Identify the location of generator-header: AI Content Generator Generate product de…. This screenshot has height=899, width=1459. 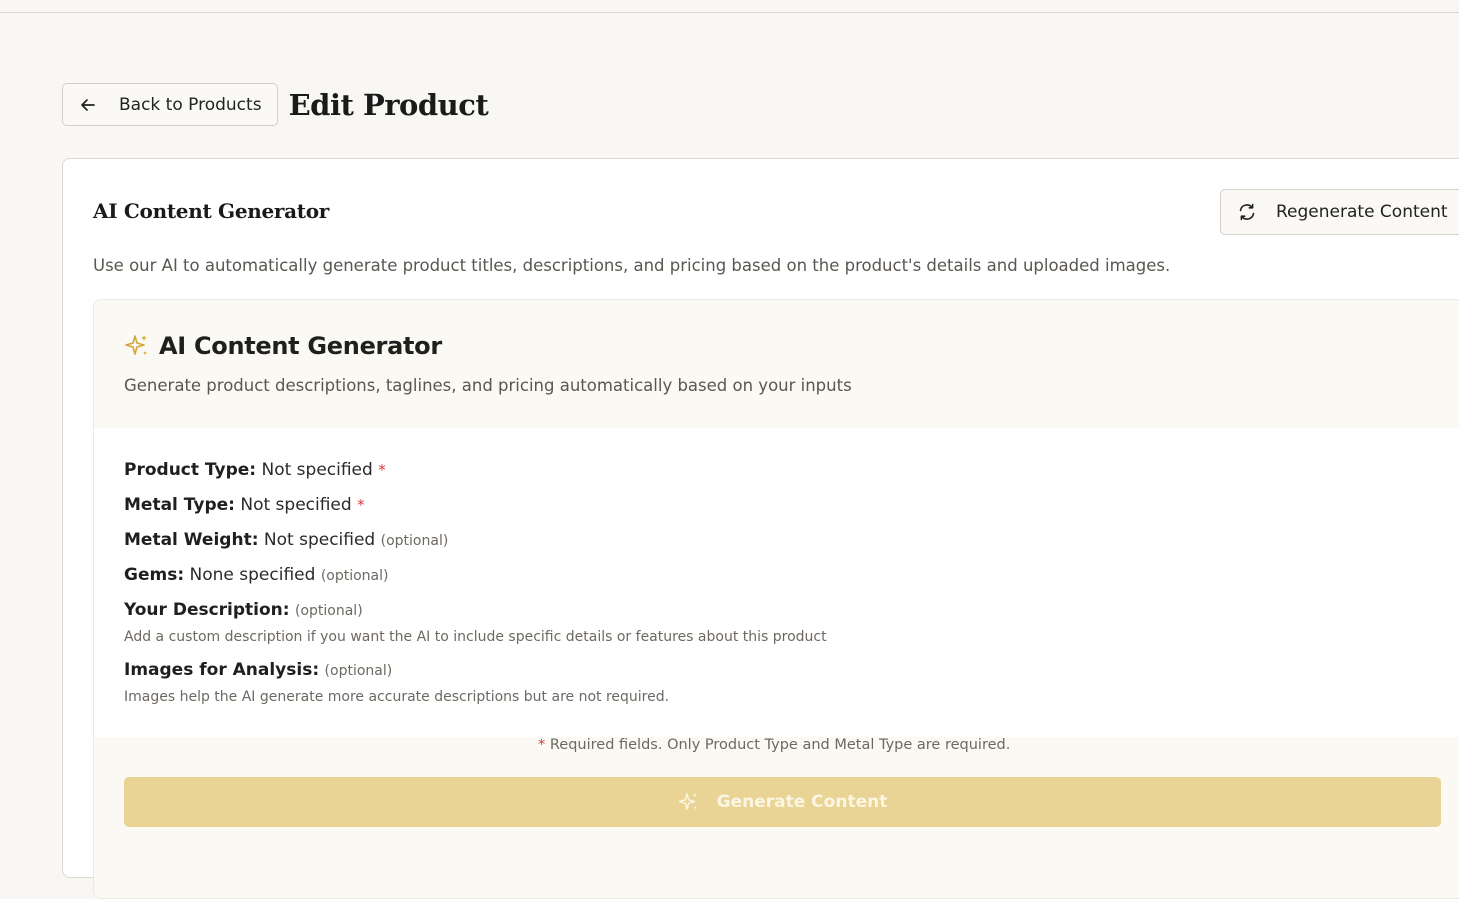
(776, 364).